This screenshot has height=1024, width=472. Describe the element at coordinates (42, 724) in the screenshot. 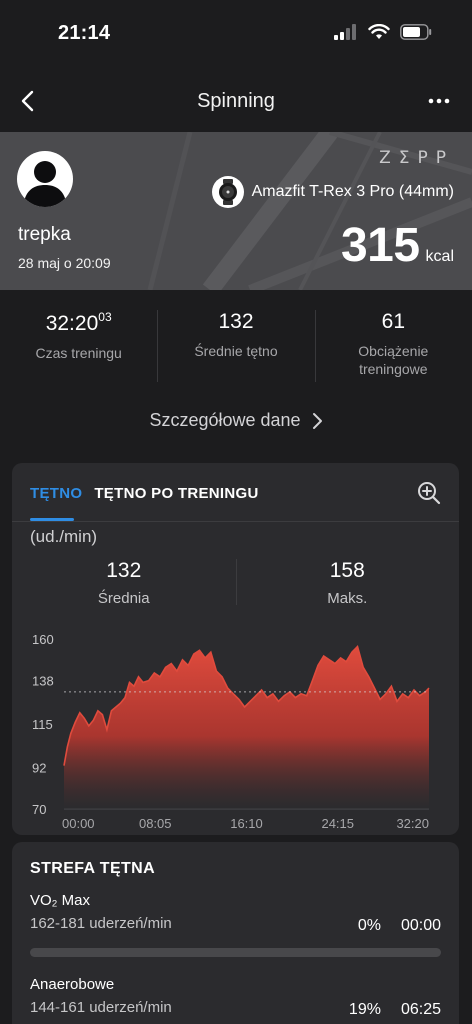

I see `y-tick-label: 115` at that location.